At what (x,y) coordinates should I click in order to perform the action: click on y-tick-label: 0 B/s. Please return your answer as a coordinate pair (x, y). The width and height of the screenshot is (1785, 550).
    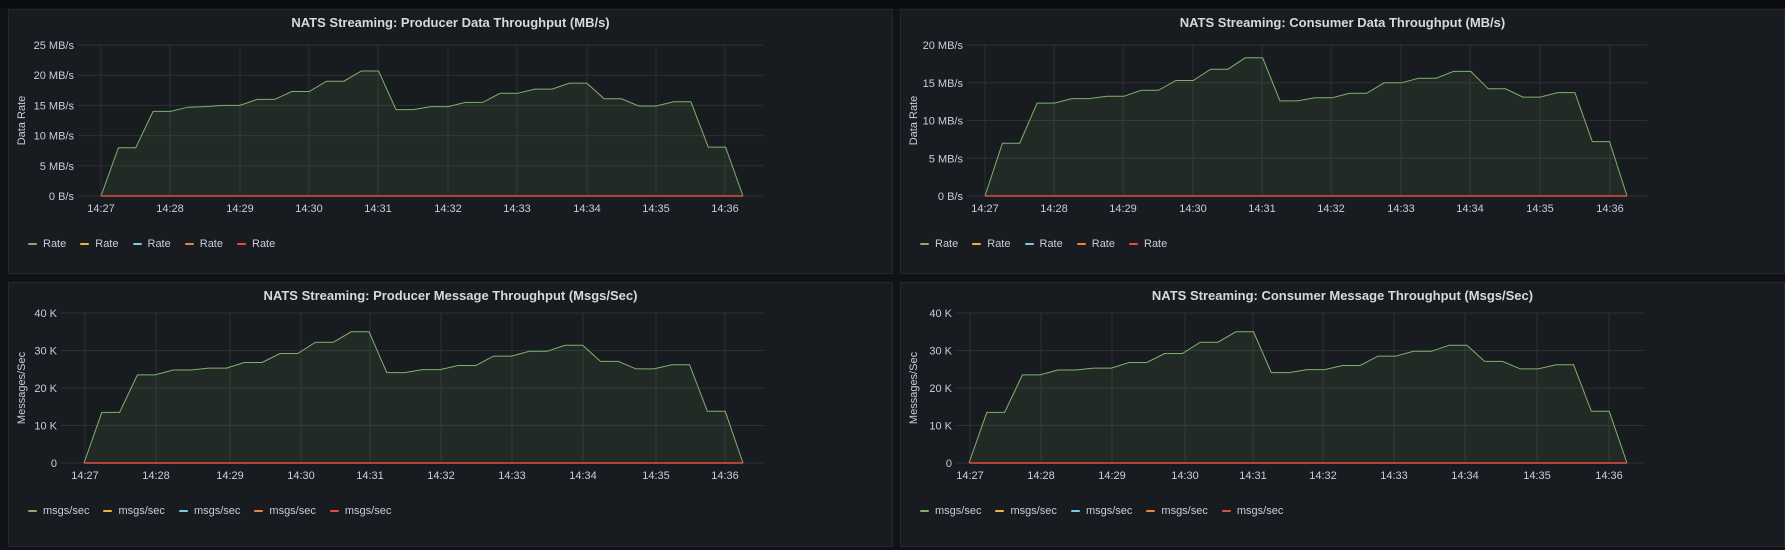
    Looking at the image, I should click on (62, 197).